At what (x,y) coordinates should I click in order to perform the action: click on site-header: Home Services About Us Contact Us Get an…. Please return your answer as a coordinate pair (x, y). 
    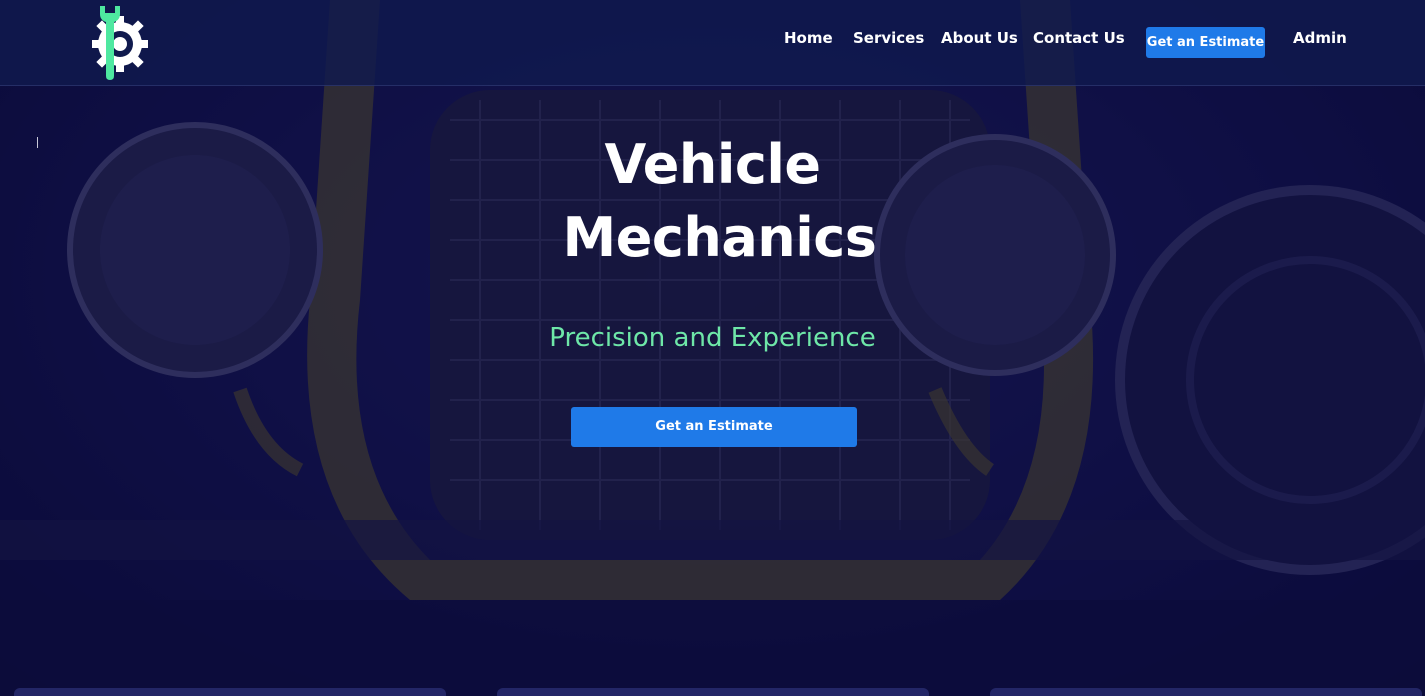
    Looking at the image, I should click on (712, 43).